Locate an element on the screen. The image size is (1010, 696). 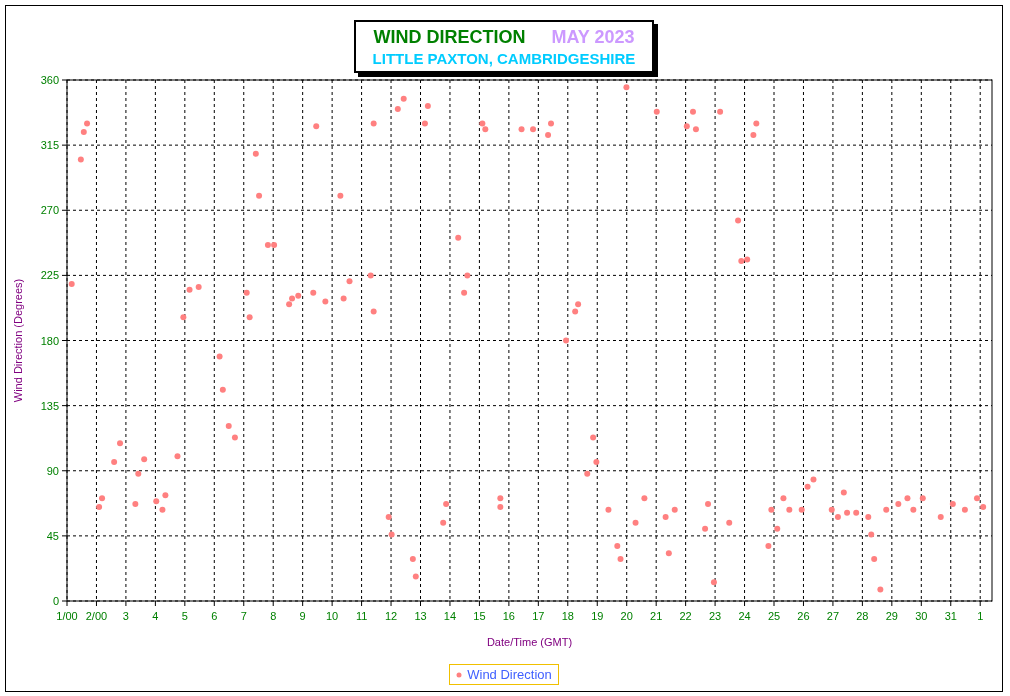
x-tick-label: 1/00 is located at coordinates (67, 616).